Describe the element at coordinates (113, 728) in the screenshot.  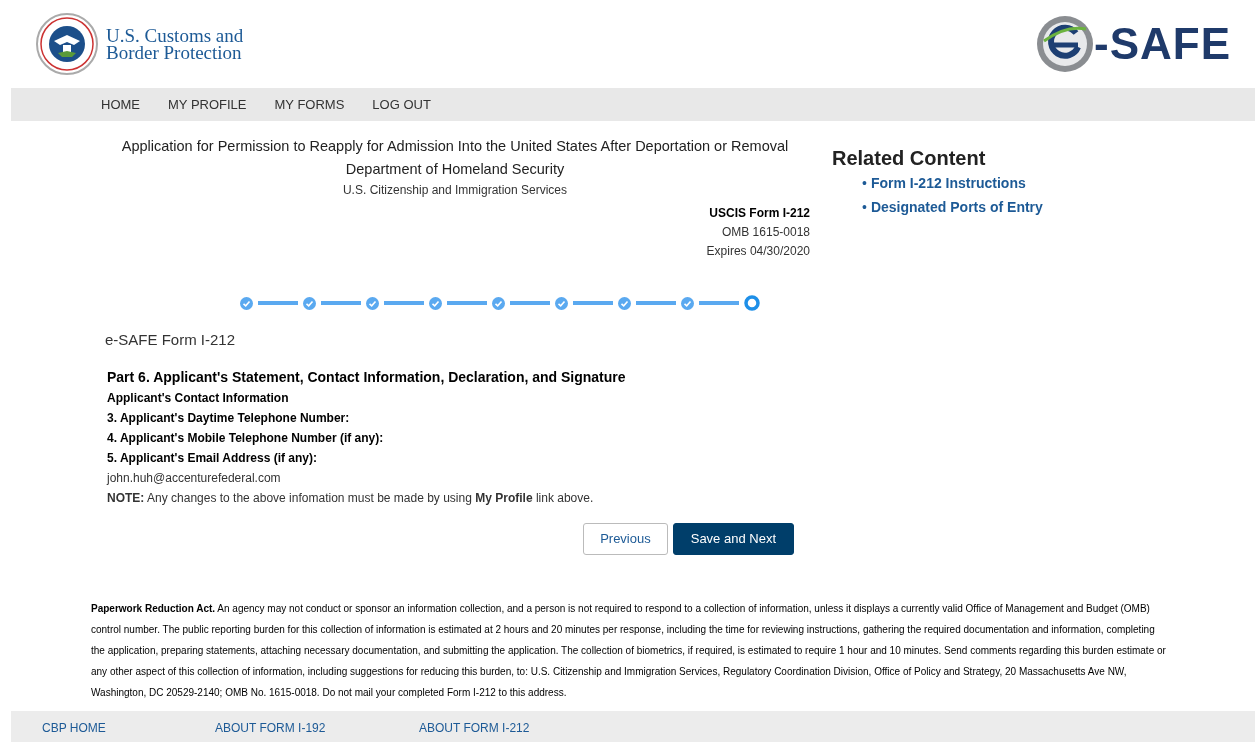
I see `footer-link: CBP HOME` at that location.